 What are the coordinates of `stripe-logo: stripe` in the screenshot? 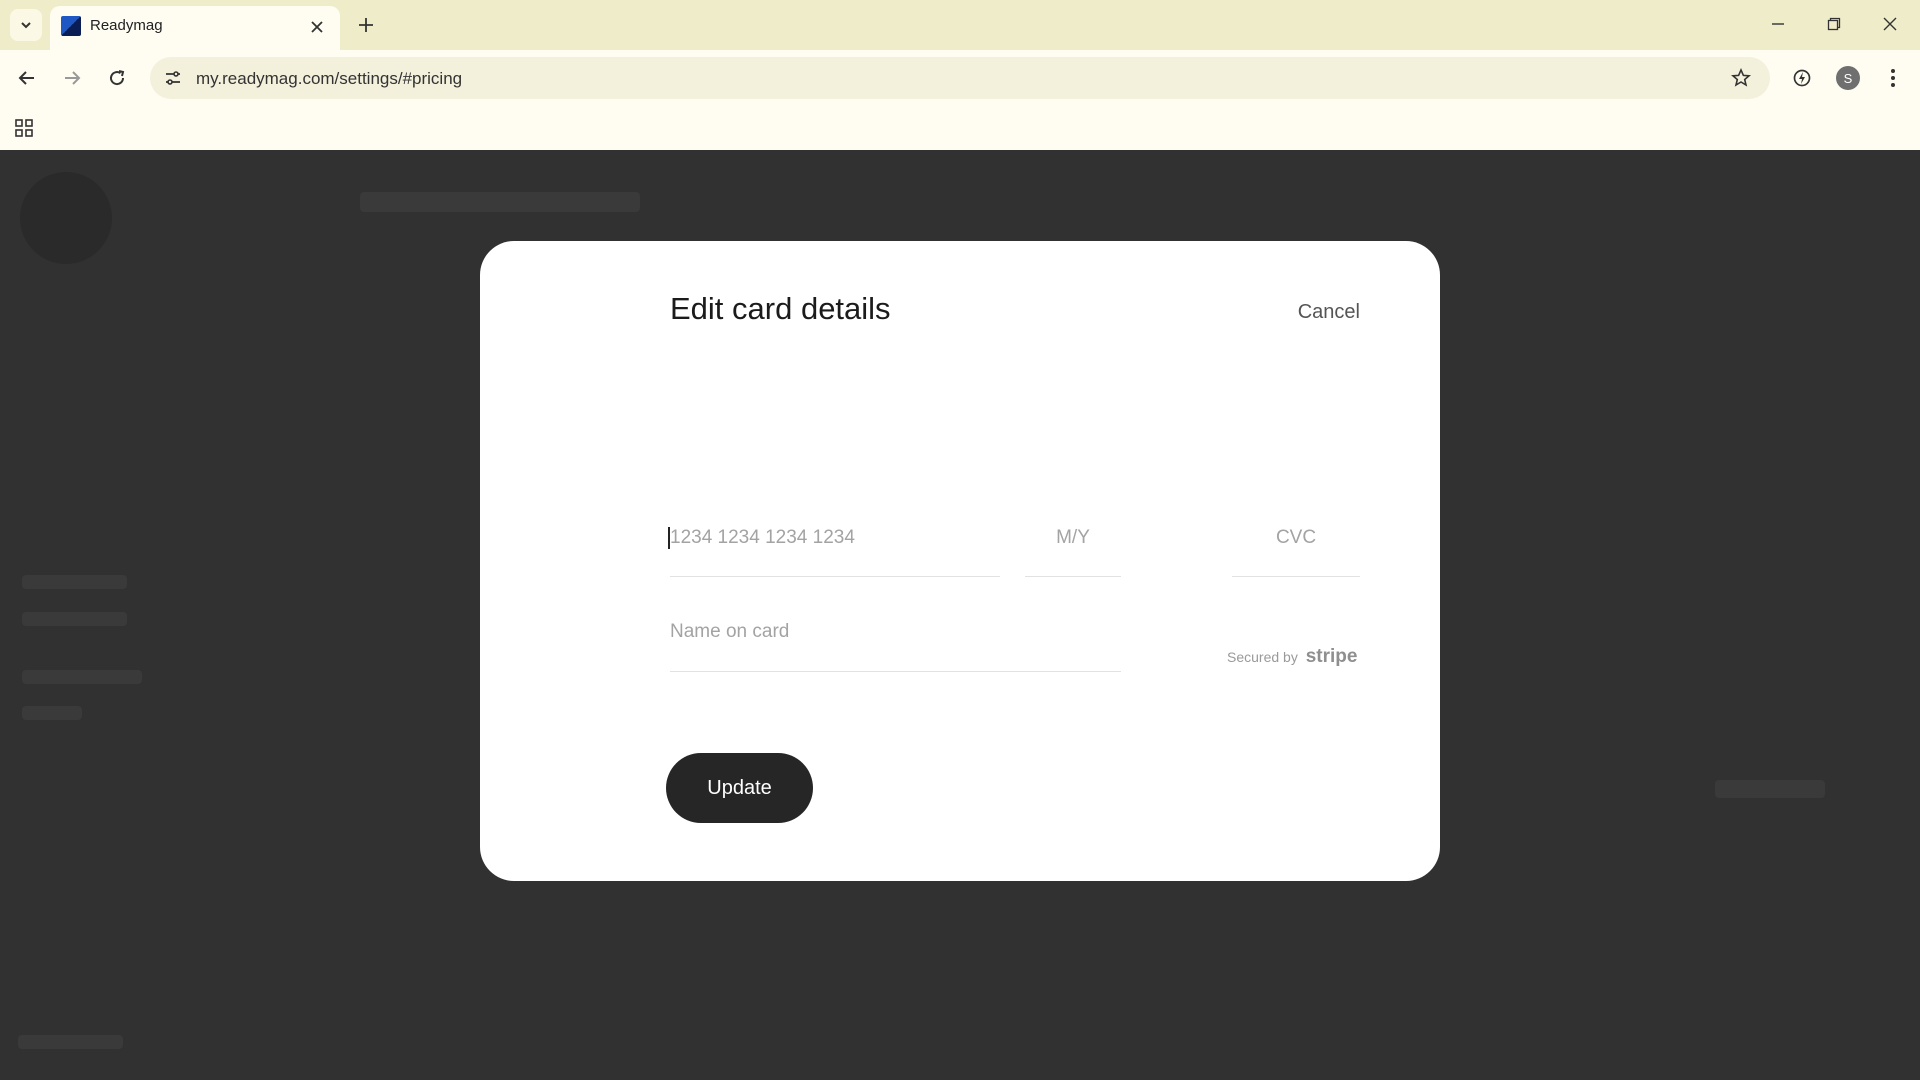 It's located at (1331, 656).